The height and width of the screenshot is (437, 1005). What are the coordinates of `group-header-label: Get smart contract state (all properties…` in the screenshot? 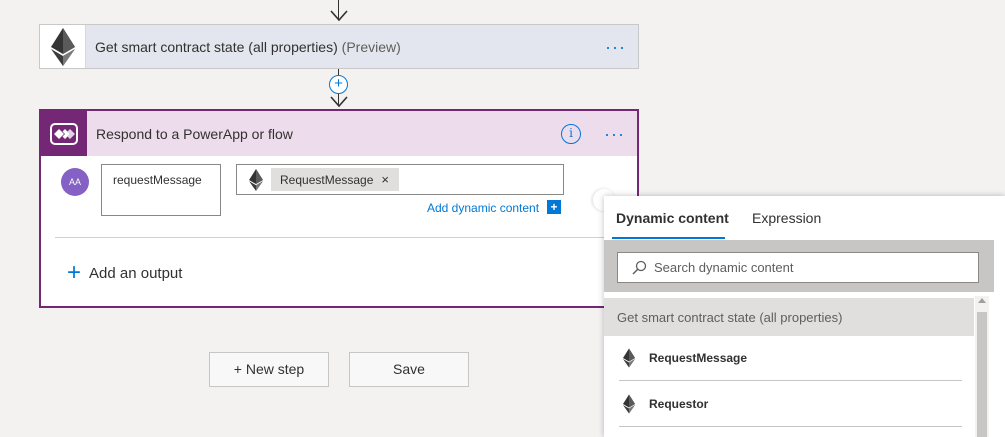 It's located at (730, 317).